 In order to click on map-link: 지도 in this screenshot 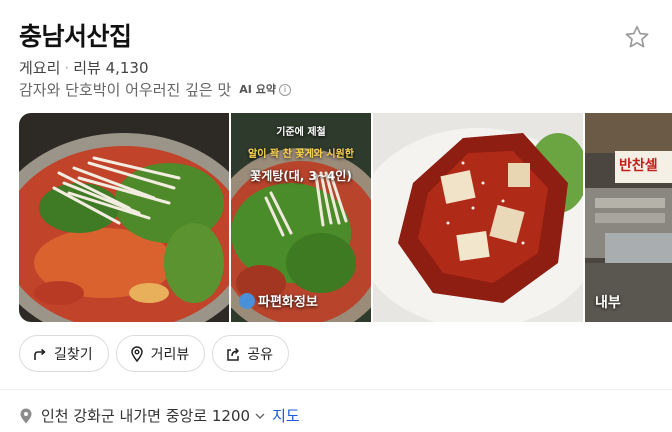, I will do `click(286, 415)`.